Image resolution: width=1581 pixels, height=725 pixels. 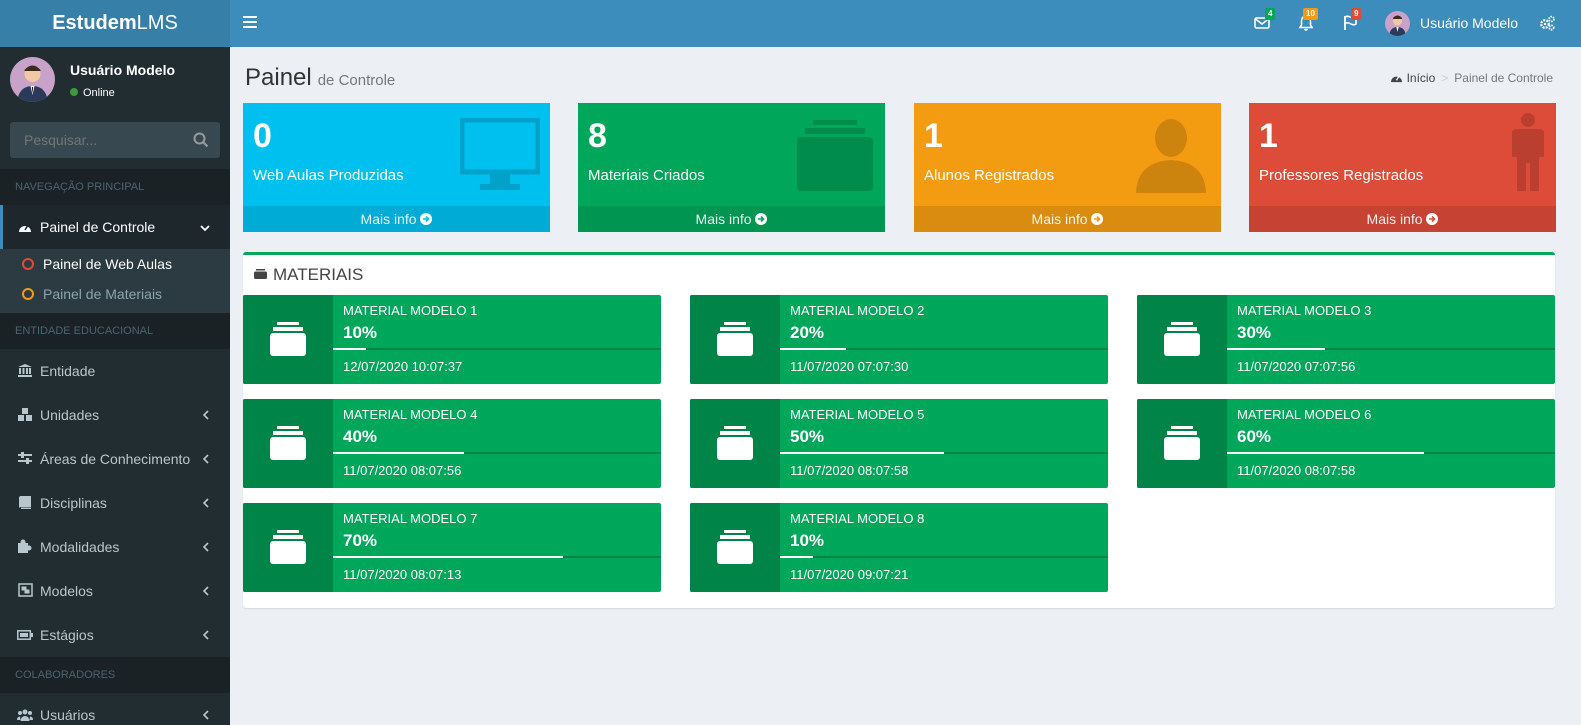 I want to click on bank-icon, so click(x=25, y=371).